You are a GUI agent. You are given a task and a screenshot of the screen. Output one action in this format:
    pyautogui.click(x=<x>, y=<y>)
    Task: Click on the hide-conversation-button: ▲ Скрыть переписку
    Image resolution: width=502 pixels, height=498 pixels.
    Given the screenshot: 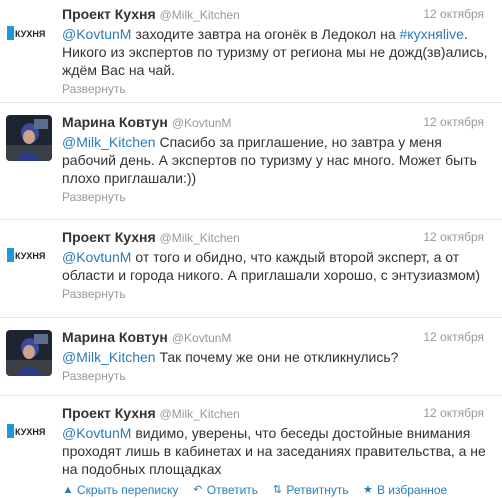 What is the action you would take?
    pyautogui.click(x=120, y=490)
    